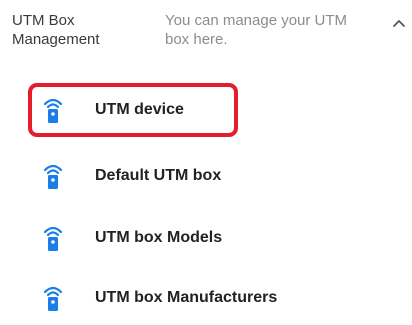 The image size is (412, 325). I want to click on section-description: You can manage your UTM box here., so click(256, 30).